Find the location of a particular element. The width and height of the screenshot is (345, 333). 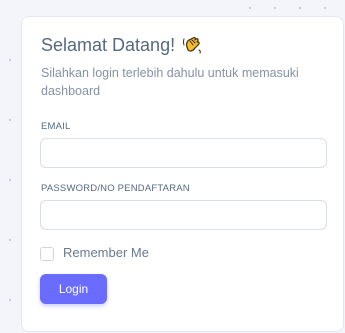

email-label: EMAIL is located at coordinates (56, 126).